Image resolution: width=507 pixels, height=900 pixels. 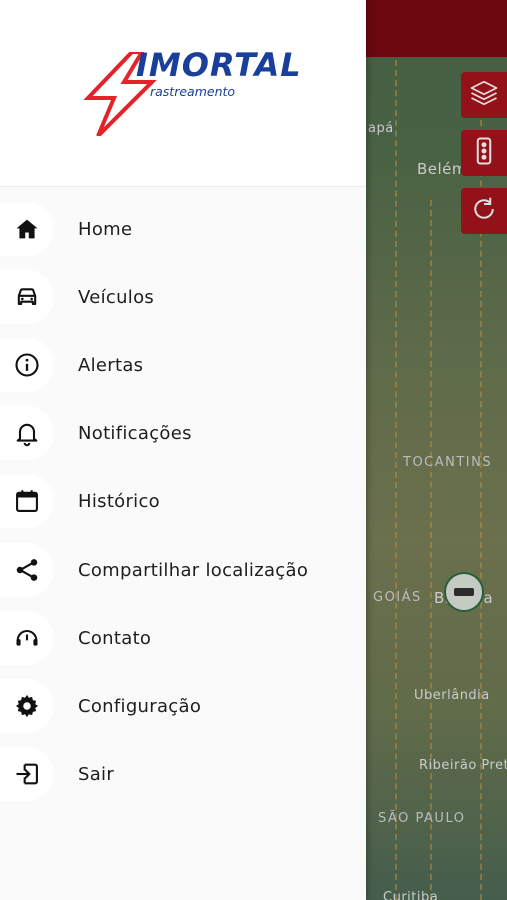 I want to click on drawer-header: IMORTAL rastreamento, so click(x=183, y=93).